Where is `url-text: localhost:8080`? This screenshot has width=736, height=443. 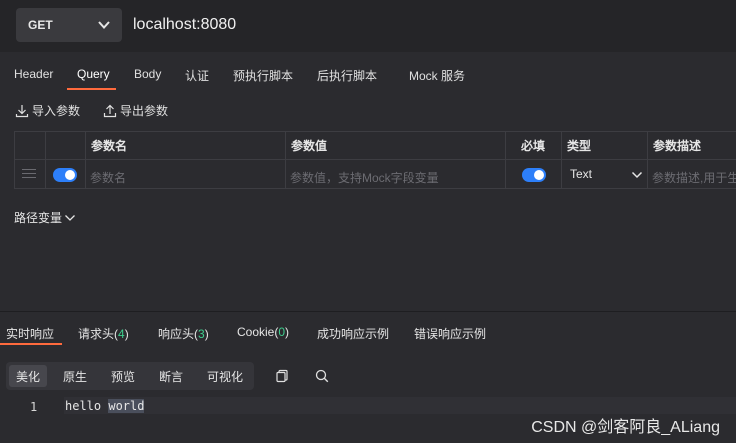 url-text: localhost:8080 is located at coordinates (185, 24).